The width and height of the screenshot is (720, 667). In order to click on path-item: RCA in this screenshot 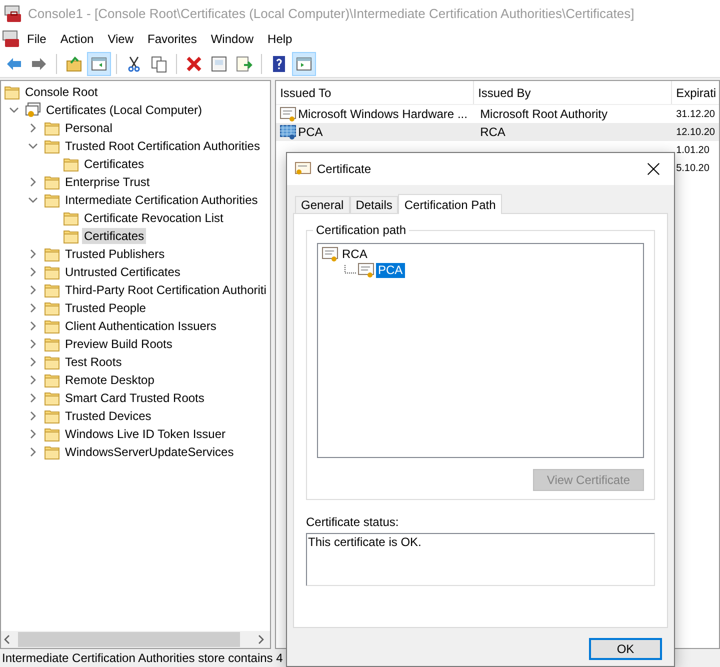, I will do `click(355, 254)`.